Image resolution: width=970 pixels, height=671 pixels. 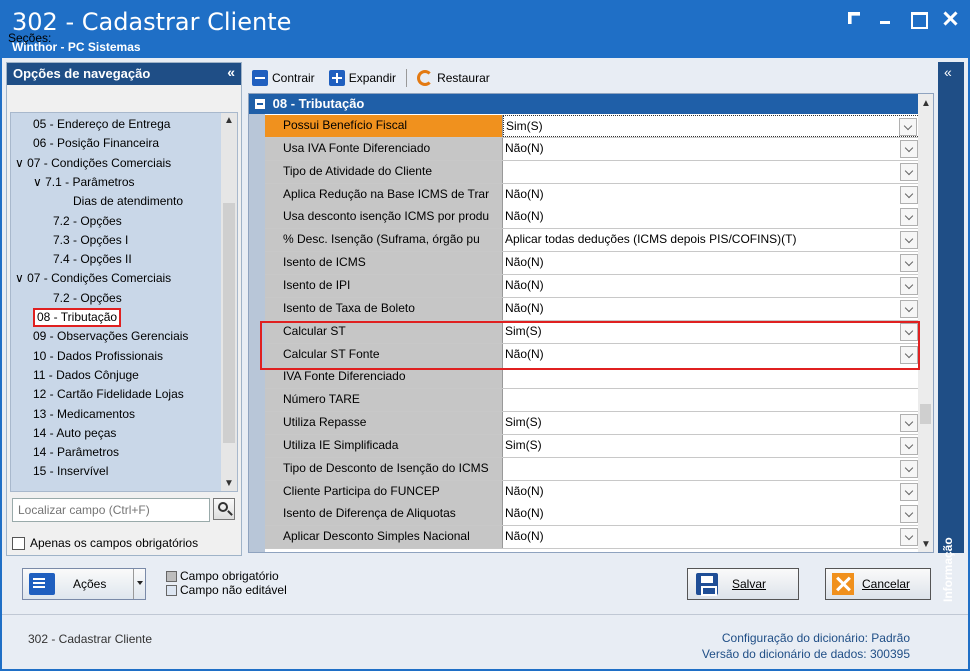 I want to click on tree-item: 11 - Dados Cônjuge, so click(x=86, y=375).